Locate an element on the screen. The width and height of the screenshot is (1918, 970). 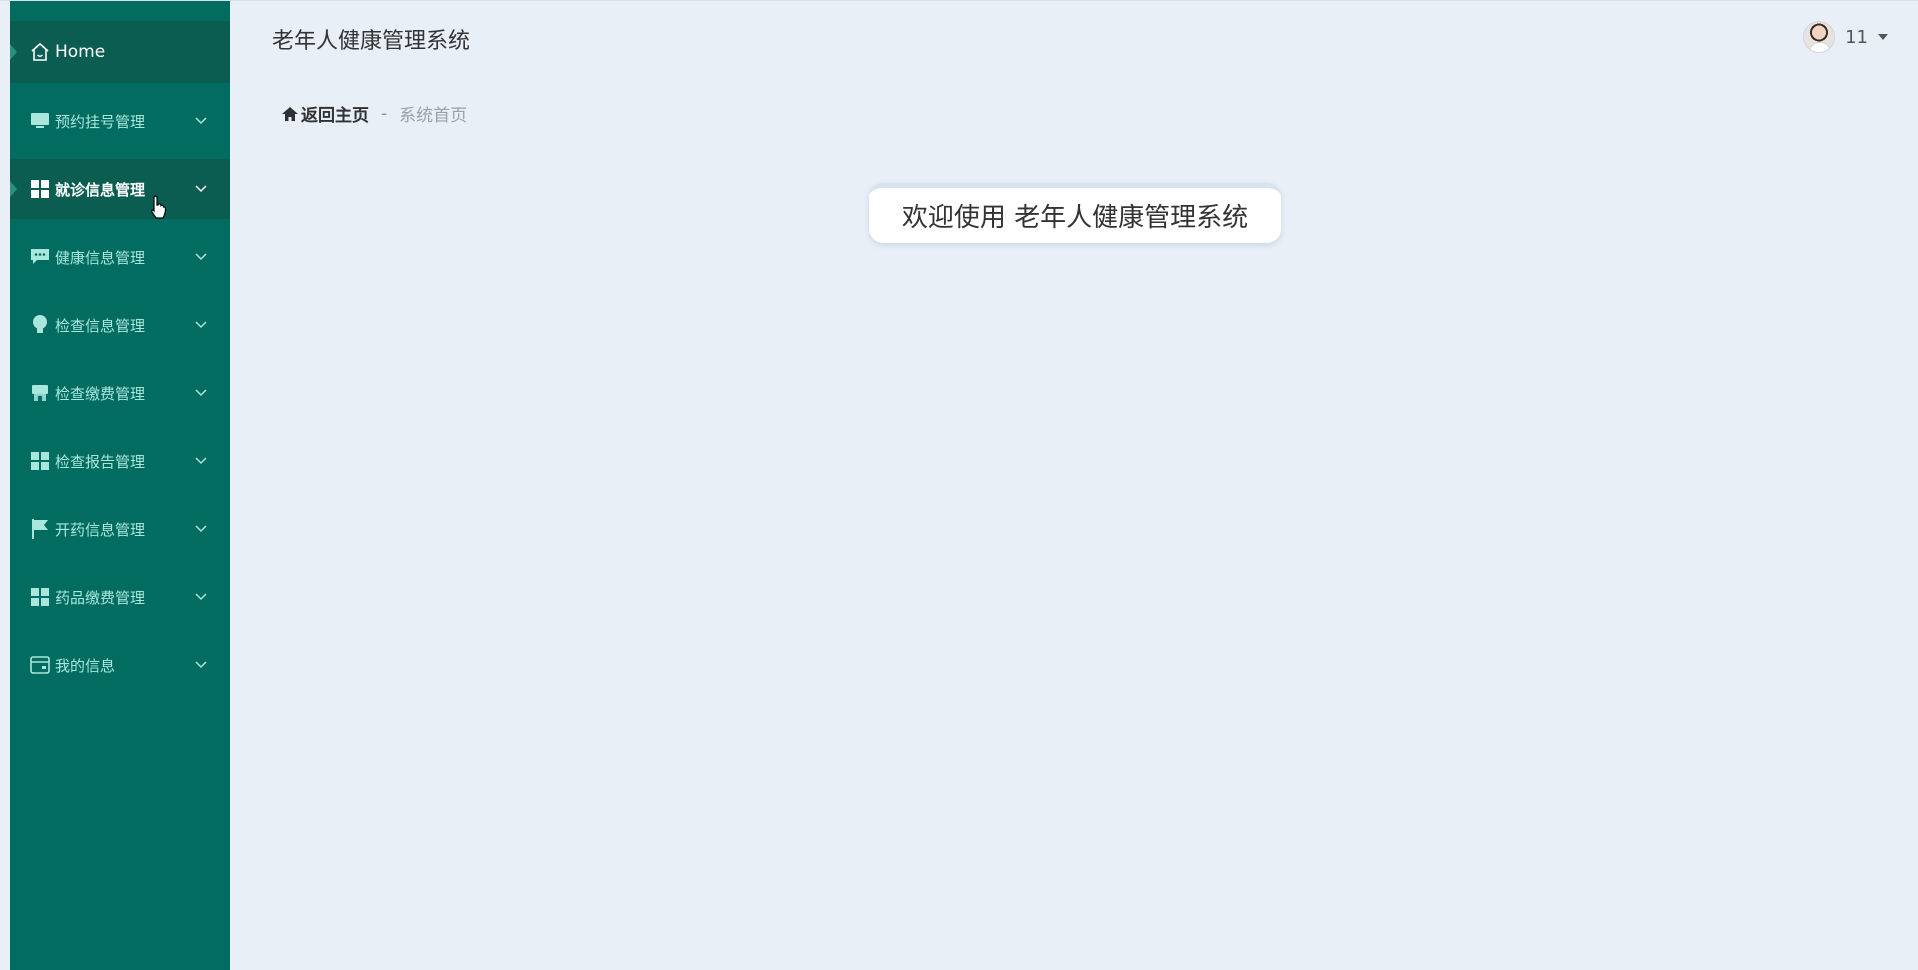
sidebar-item-label: 我的信息 is located at coordinates (85, 665).